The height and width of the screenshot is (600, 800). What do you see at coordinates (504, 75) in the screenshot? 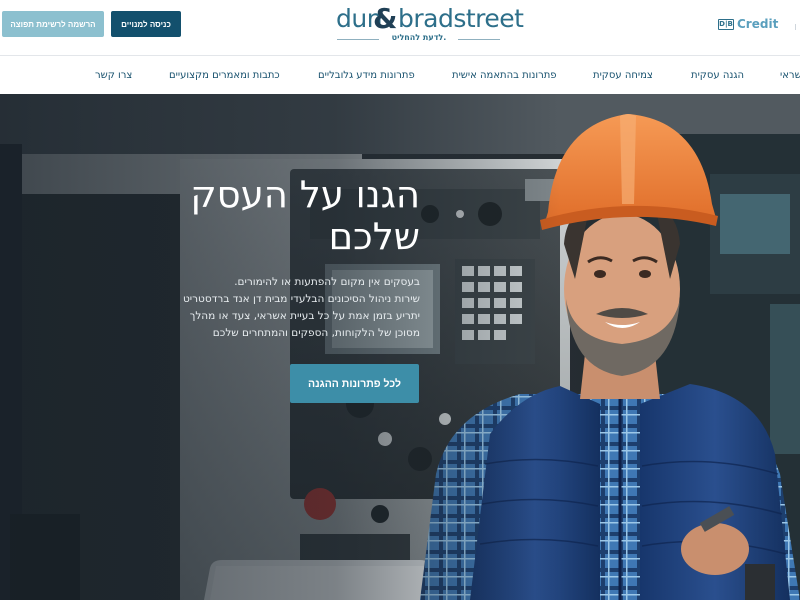
I see `nav-item-custom-solutions: פתרונות בהתאמה אישית` at bounding box center [504, 75].